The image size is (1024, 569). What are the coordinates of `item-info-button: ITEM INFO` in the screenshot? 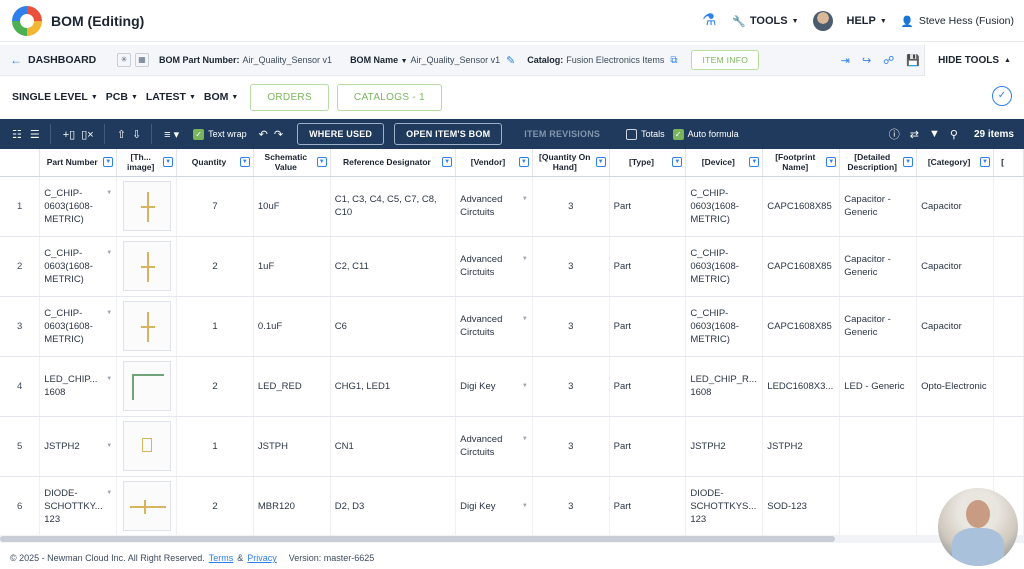 It's located at (725, 60).